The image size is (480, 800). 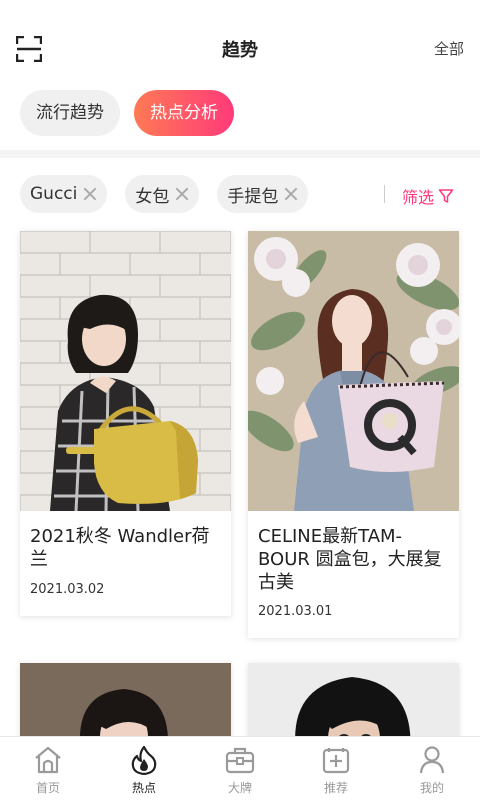 I want to click on filter-separator, so click(x=384, y=194).